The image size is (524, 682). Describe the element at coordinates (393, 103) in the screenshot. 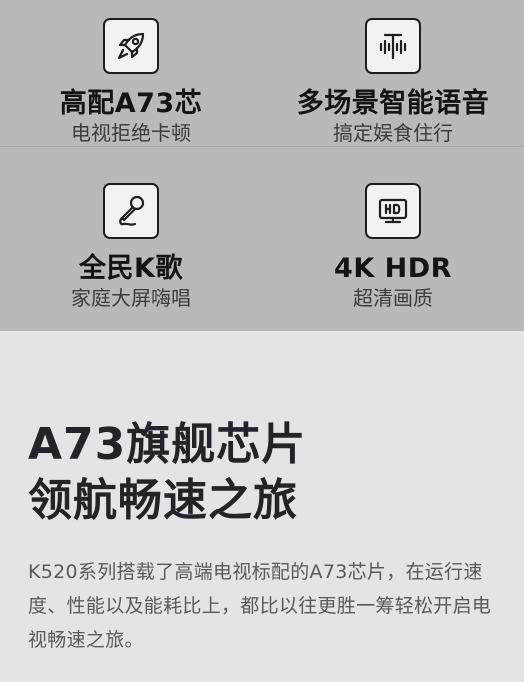

I see `feature-title: 多场景智能语音` at that location.